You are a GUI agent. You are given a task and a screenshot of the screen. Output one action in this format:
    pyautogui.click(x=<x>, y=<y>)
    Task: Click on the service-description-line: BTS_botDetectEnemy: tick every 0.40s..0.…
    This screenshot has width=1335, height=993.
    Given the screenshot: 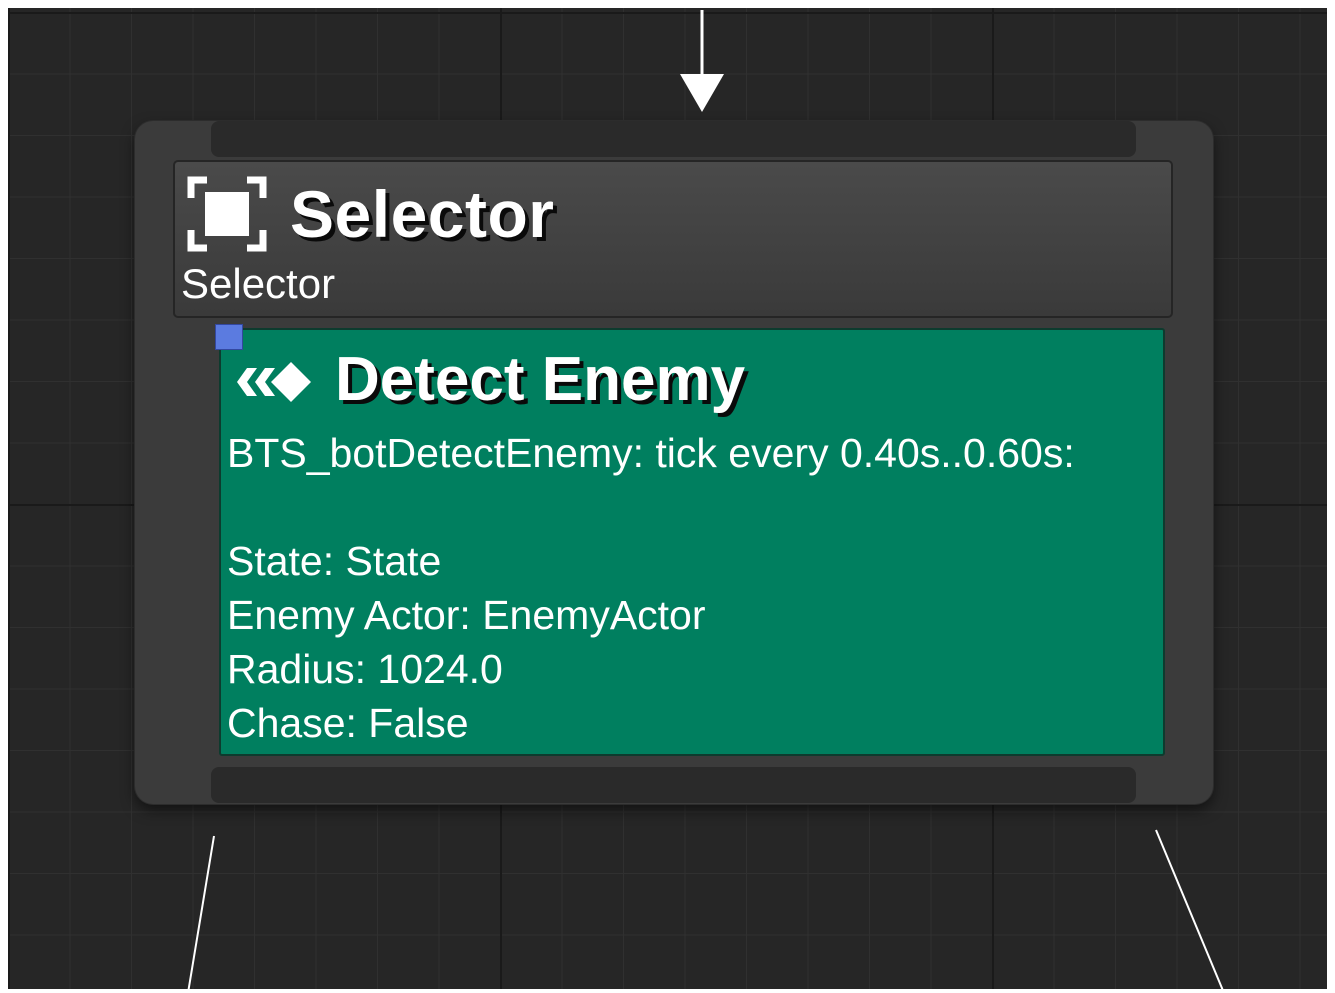 What is the action you would take?
    pyautogui.click(x=651, y=453)
    